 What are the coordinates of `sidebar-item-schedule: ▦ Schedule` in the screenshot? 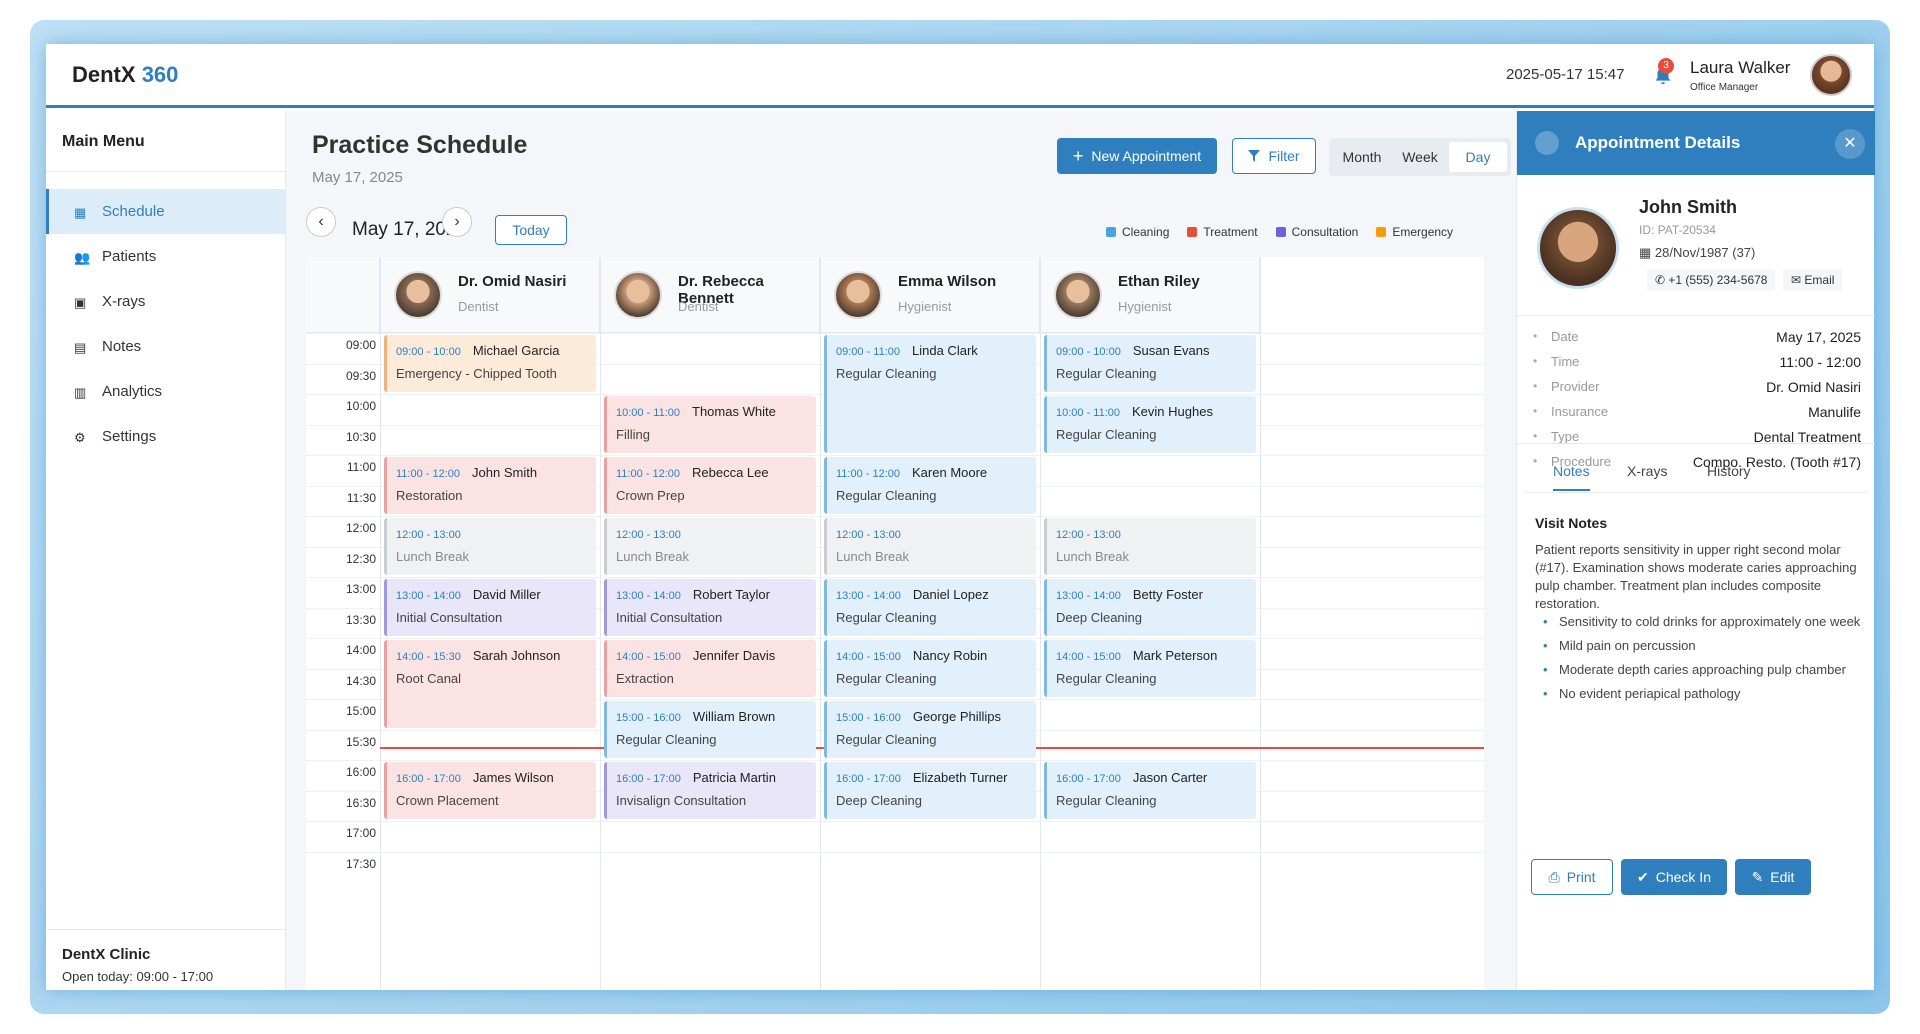 It's located at (166, 211).